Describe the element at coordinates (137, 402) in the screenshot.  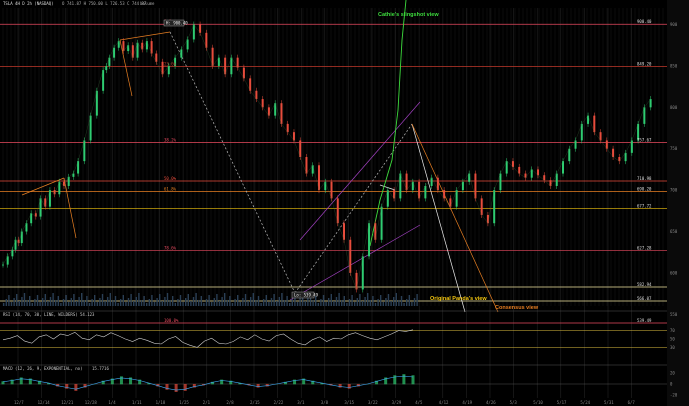
I see `time-axis-label: 1/11` at that location.